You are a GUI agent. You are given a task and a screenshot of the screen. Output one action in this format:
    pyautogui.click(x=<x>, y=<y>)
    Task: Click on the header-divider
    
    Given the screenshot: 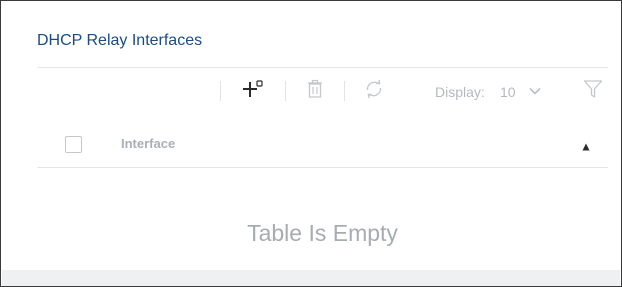 What is the action you would take?
    pyautogui.click(x=322, y=167)
    